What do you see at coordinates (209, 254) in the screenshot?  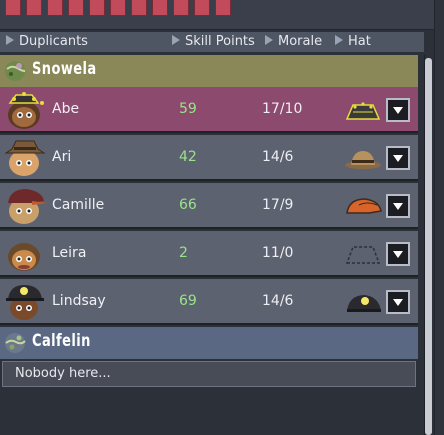 I see `table-row: Leira 2 11/0` at bounding box center [209, 254].